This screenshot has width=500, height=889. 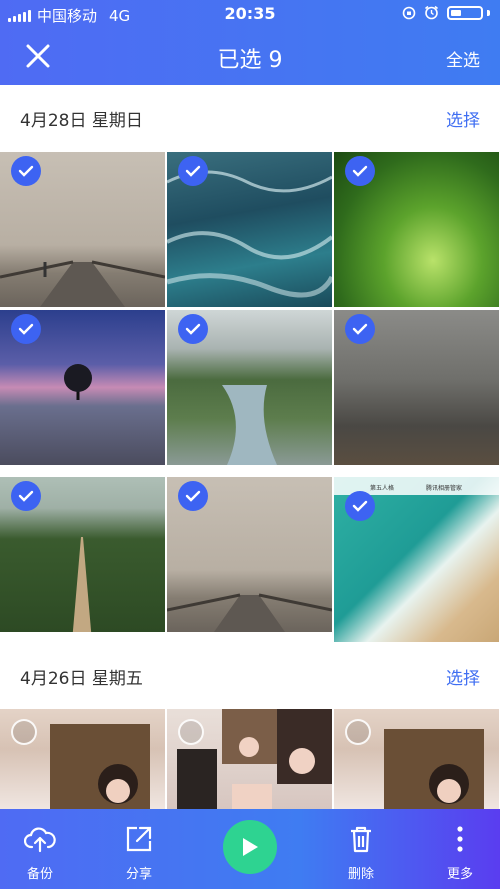 I want to click on header: 中国移动 4G 20:35 已选 9 全选, so click(x=250, y=42).